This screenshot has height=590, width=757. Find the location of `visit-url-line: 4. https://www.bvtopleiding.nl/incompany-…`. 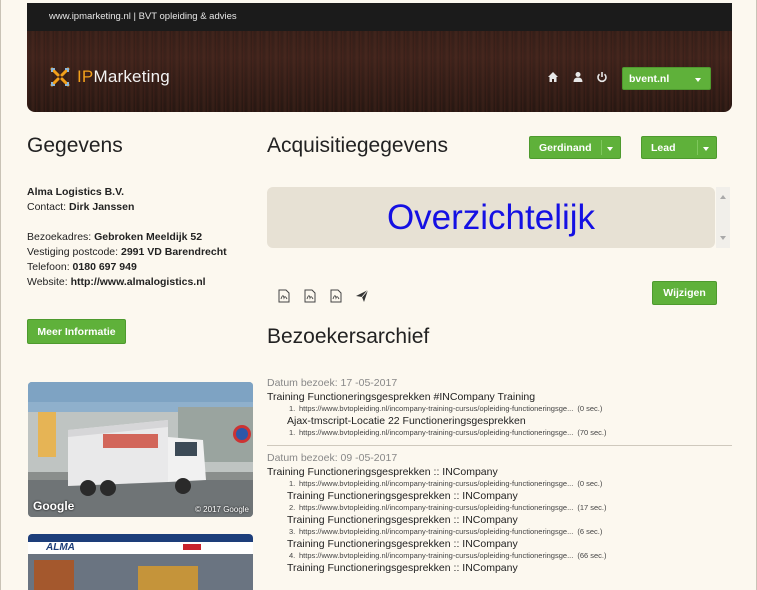

visit-url-line: 4. https://www.bvtopleiding.nl/incompany-… is located at coordinates (499, 555).